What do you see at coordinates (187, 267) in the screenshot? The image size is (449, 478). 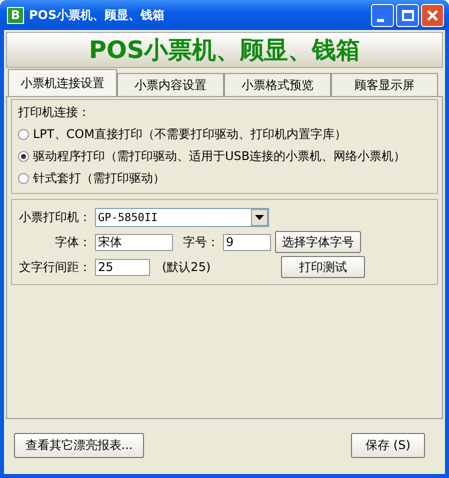 I see `default-hint: (默认25)` at bounding box center [187, 267].